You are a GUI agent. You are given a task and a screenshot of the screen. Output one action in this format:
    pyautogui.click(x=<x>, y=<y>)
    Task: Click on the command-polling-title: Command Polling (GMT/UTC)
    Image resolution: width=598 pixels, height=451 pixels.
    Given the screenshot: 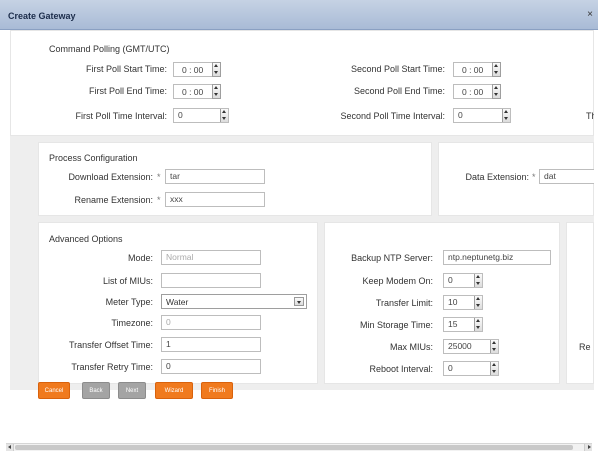 What is the action you would take?
    pyautogui.click(x=109, y=49)
    